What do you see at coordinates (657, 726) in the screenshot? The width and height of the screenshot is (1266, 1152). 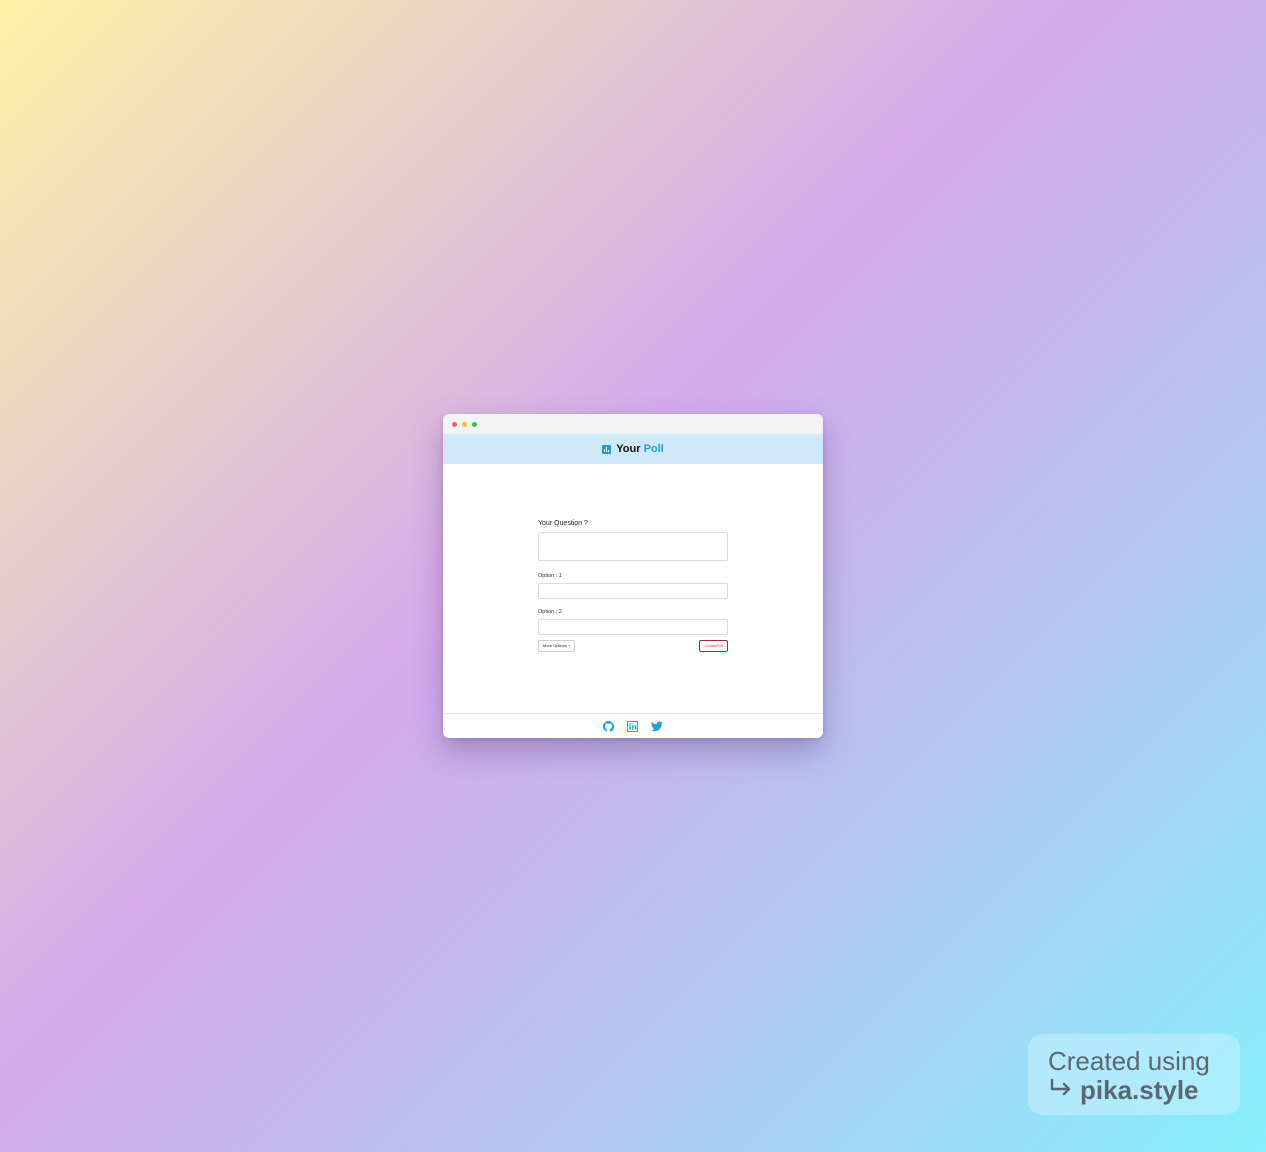 I see `twitter-icon` at bounding box center [657, 726].